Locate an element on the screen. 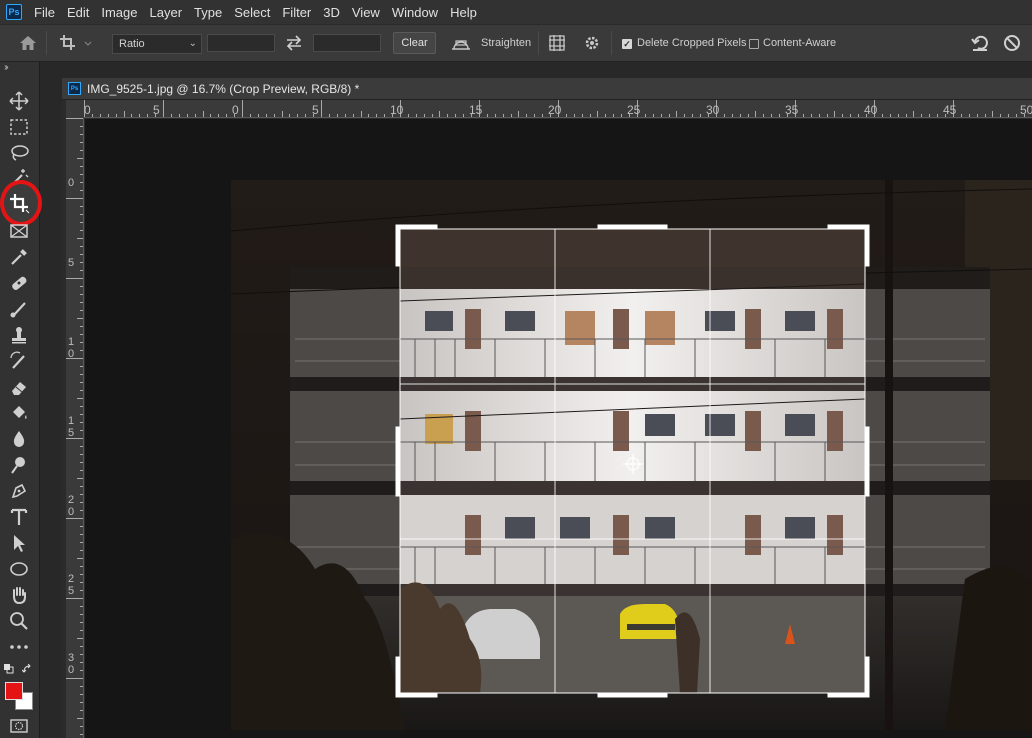 This screenshot has height=738, width=1032. ruler-h-label: 35 is located at coordinates (792, 110).